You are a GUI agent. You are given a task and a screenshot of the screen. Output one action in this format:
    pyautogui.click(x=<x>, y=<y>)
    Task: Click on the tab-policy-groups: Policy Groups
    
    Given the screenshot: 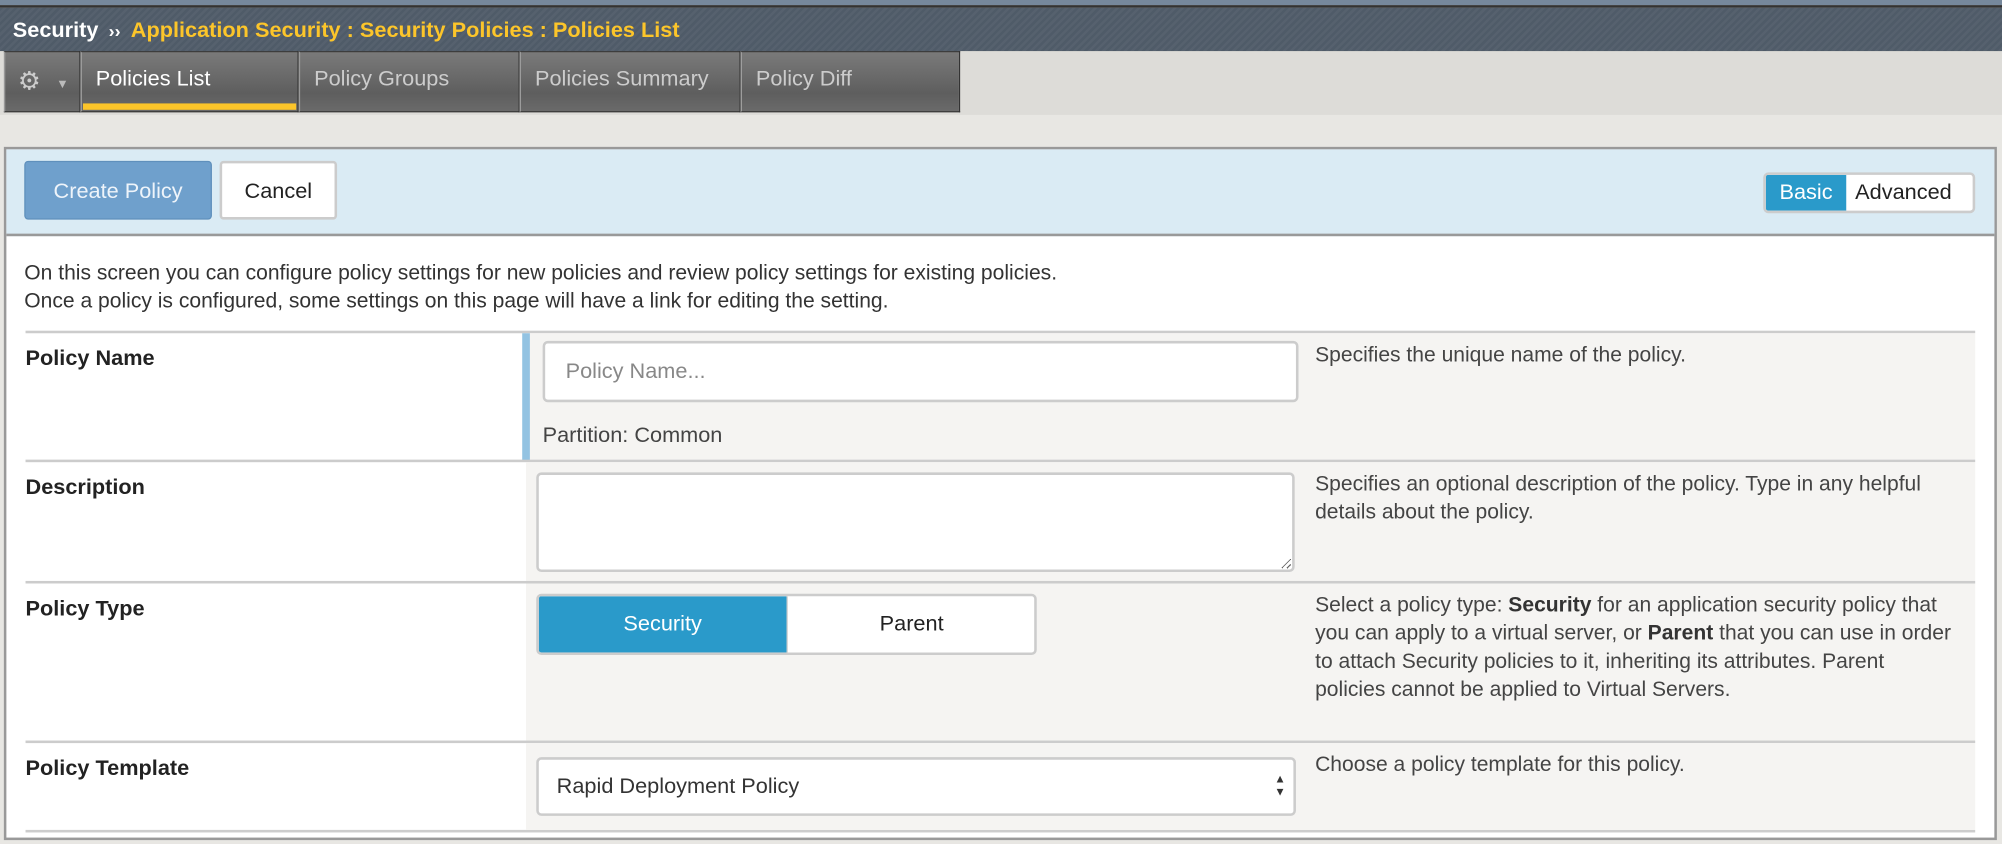 What is the action you would take?
    pyautogui.click(x=409, y=82)
    